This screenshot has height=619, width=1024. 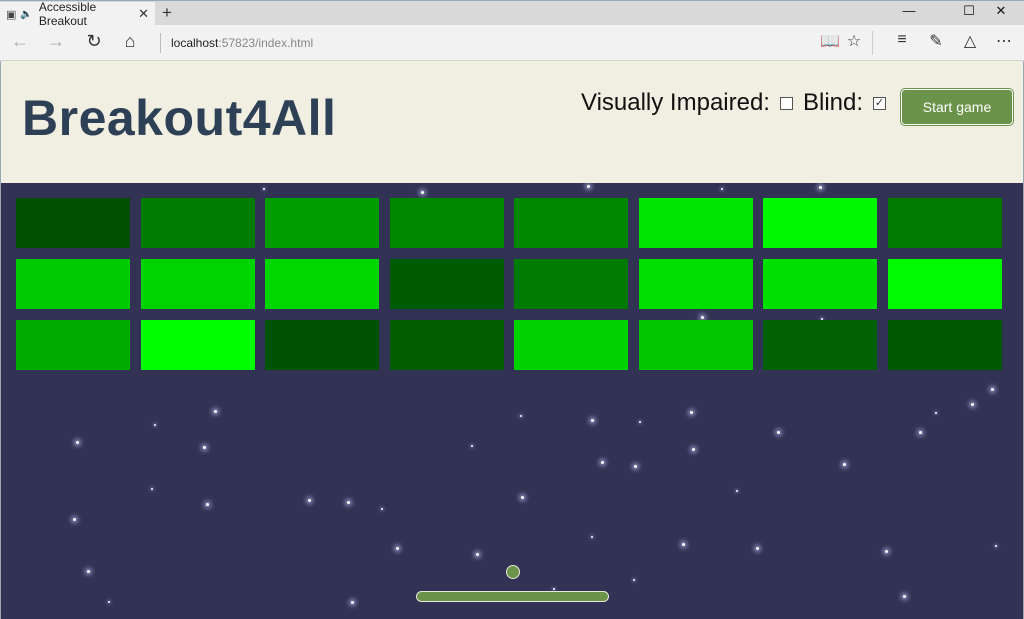 I want to click on paddle, so click(x=512, y=596).